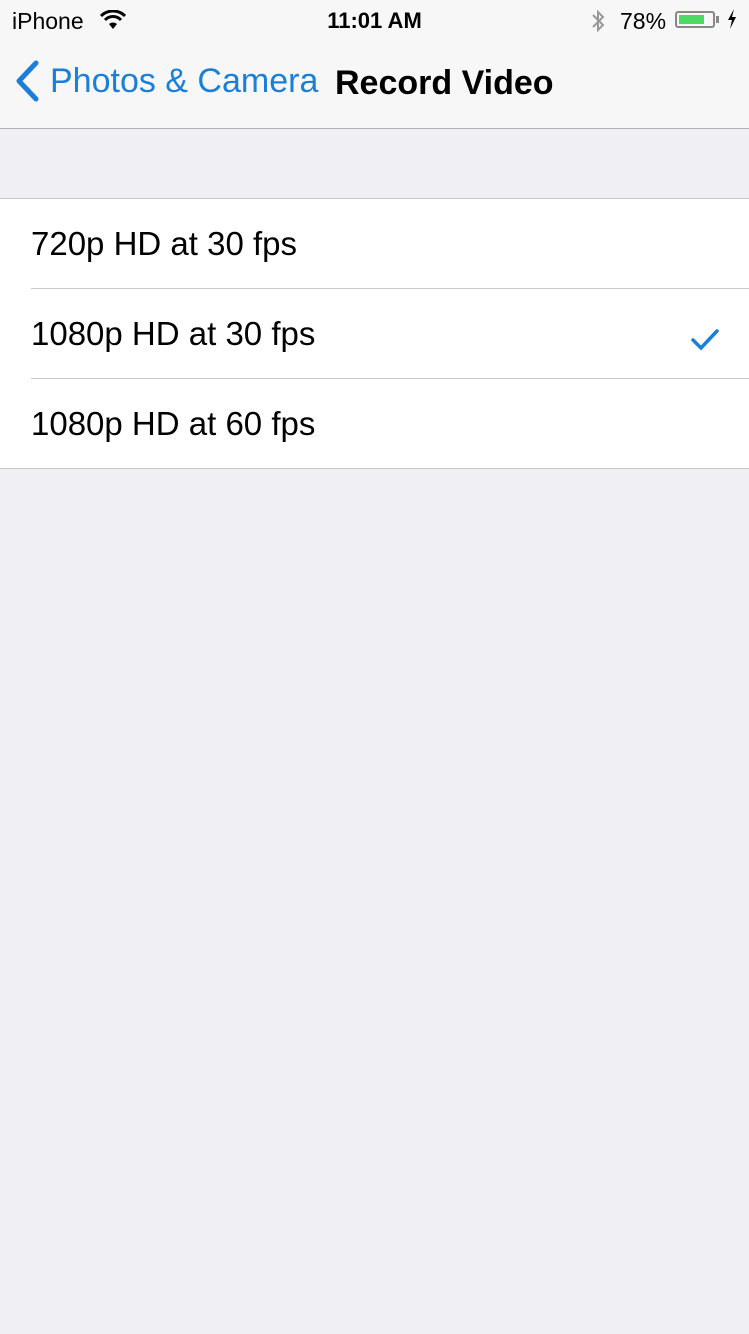 The height and width of the screenshot is (1334, 749). What do you see at coordinates (374, 20) in the screenshot?
I see `status-bar: iPhone 11:01 AM 78%` at bounding box center [374, 20].